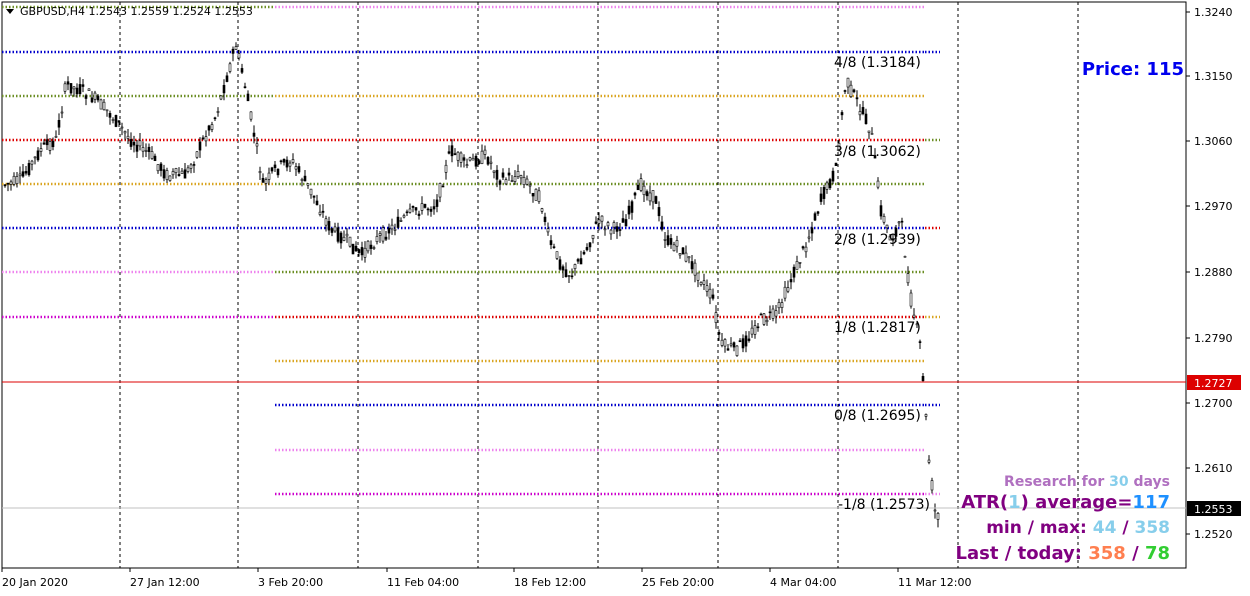 The width and height of the screenshot is (1250, 596). What do you see at coordinates (1213, 272) in the screenshot?
I see `y-tick-label: 1.2880` at bounding box center [1213, 272].